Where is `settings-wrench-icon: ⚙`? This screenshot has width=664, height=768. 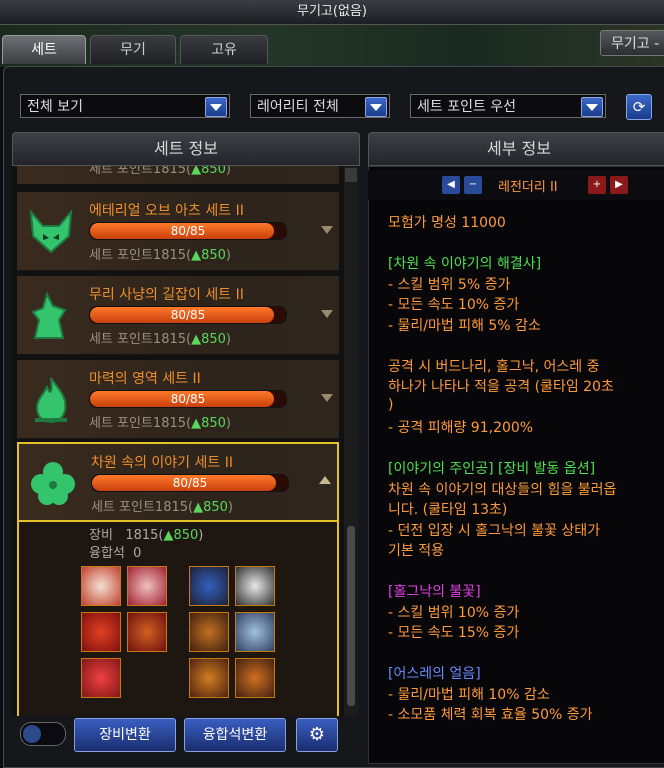
settings-wrench-icon: ⚙ is located at coordinates (317, 735).